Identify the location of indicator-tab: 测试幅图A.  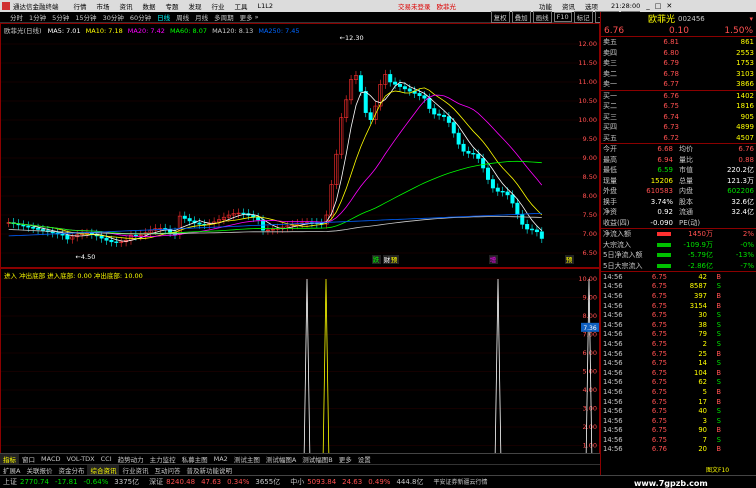
(281, 459).